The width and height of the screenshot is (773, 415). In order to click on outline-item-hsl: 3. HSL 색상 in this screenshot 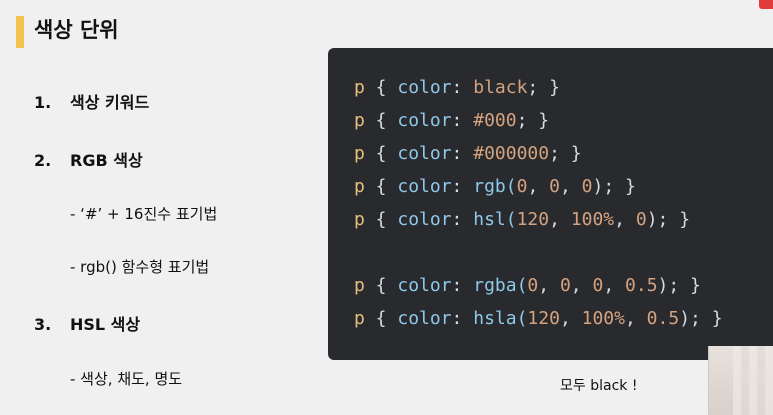, I will do `click(87, 325)`.